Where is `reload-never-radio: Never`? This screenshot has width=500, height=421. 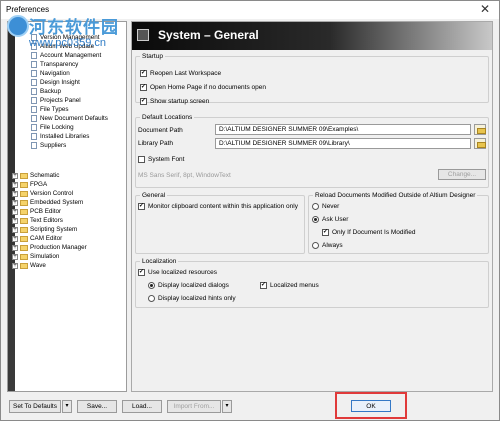
reload-never-radio: Never is located at coordinates (325, 206).